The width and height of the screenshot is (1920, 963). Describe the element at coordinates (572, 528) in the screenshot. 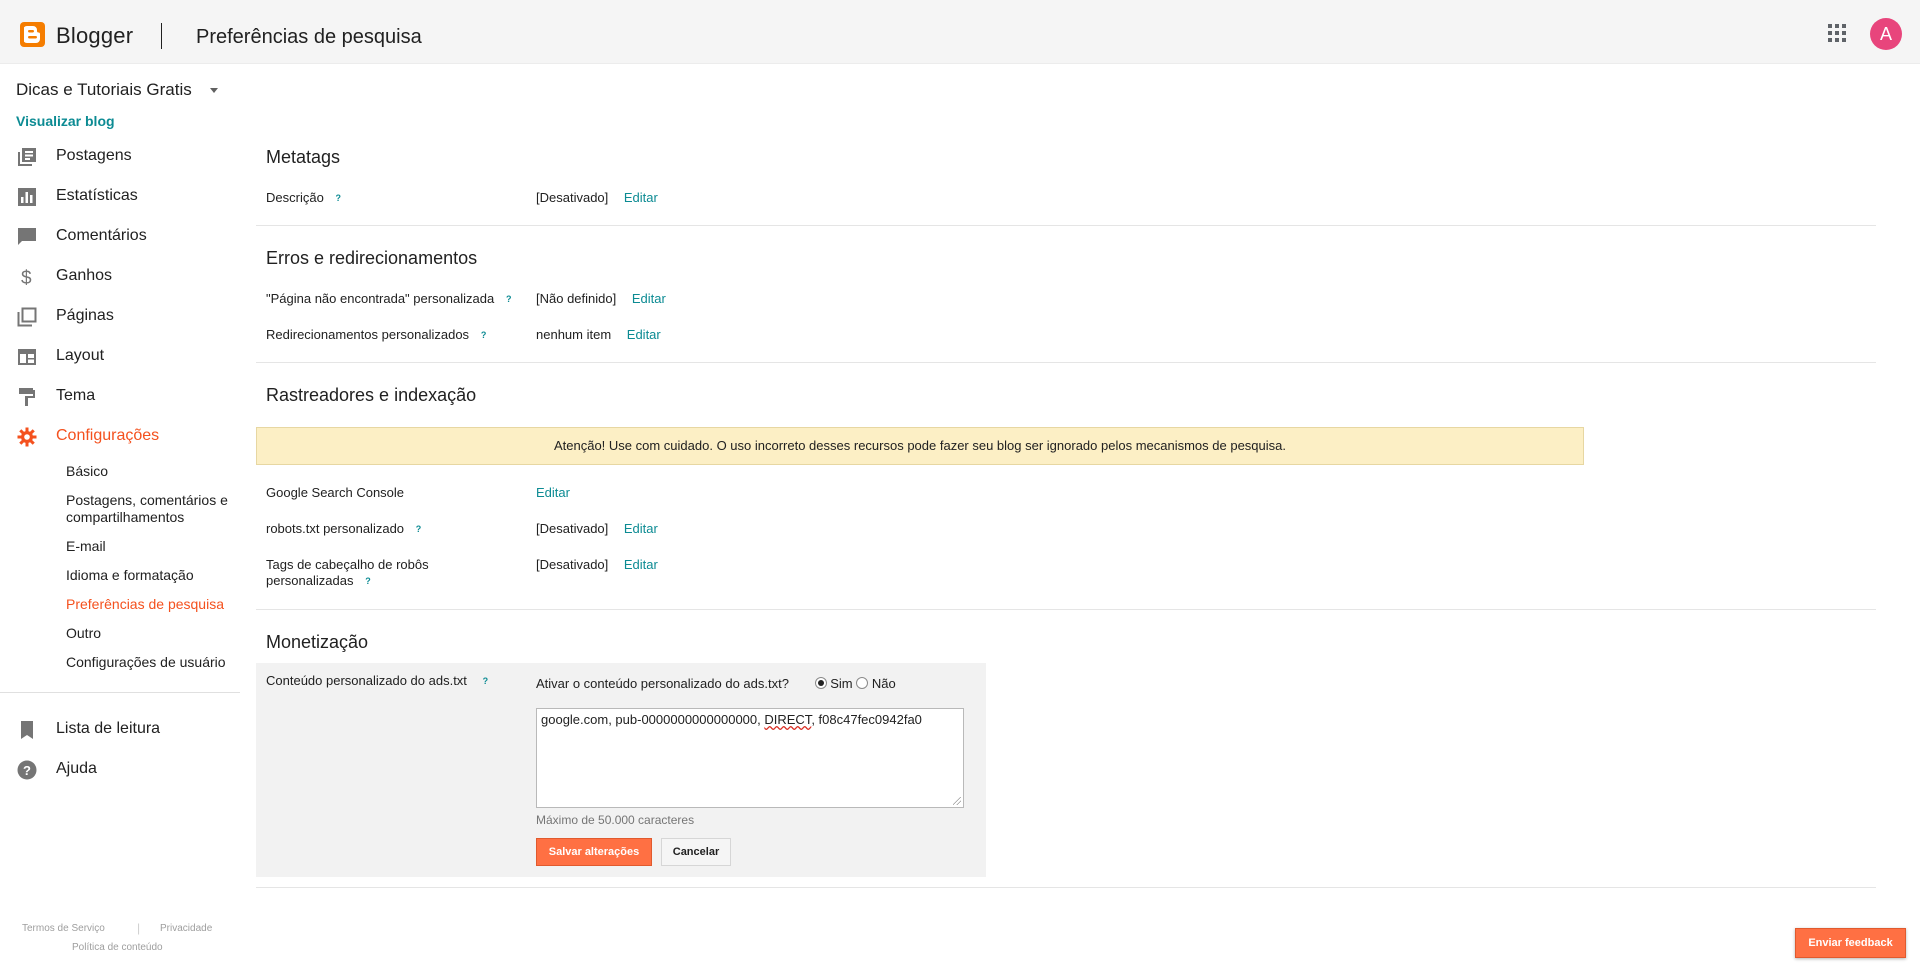

I see `robots-value: [Desativado]` at that location.